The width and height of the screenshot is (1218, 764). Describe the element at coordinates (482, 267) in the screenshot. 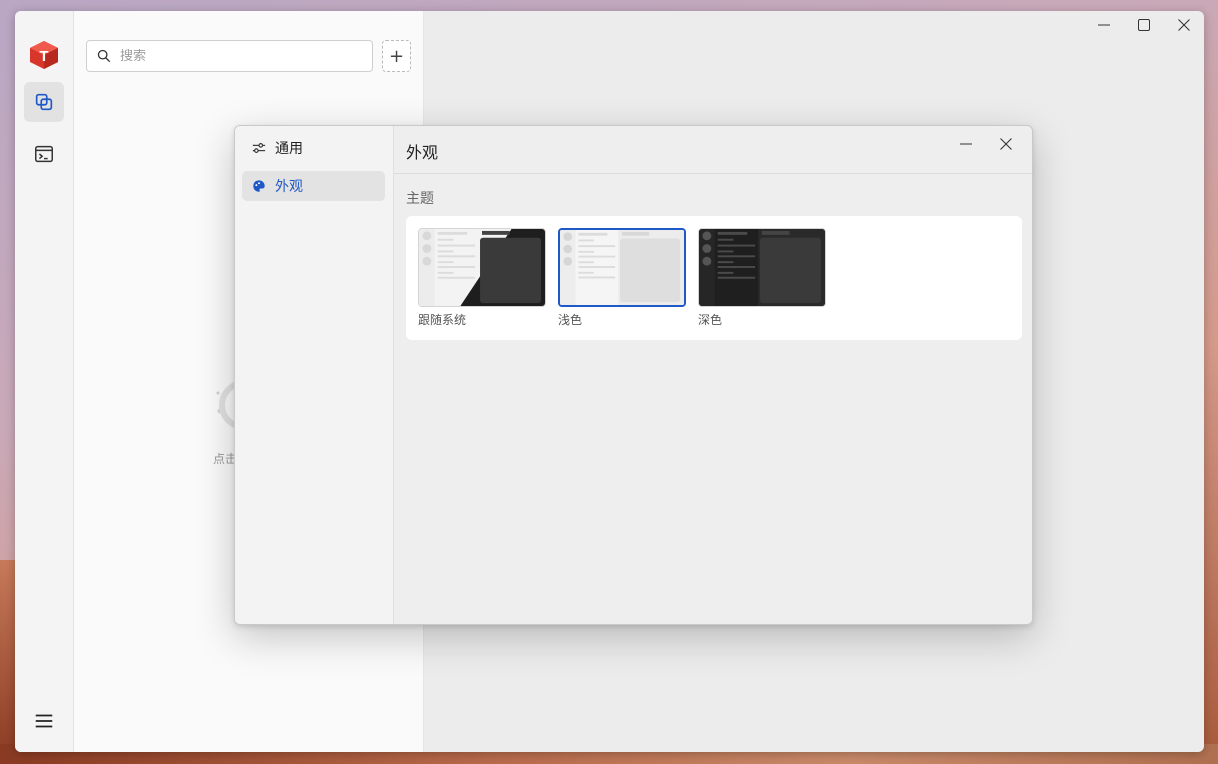

I see `theme-preview-system` at that location.